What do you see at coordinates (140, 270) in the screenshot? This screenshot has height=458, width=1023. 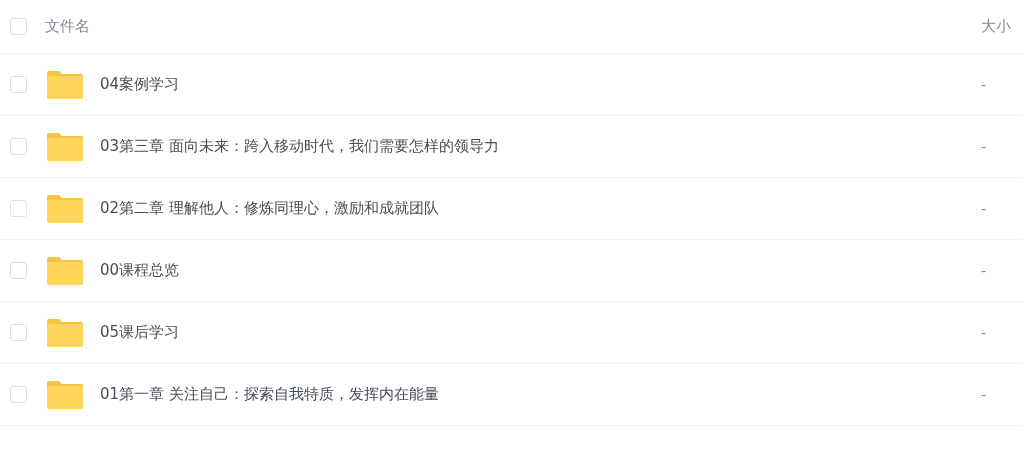 I see `file-name: 00课程总览` at bounding box center [140, 270].